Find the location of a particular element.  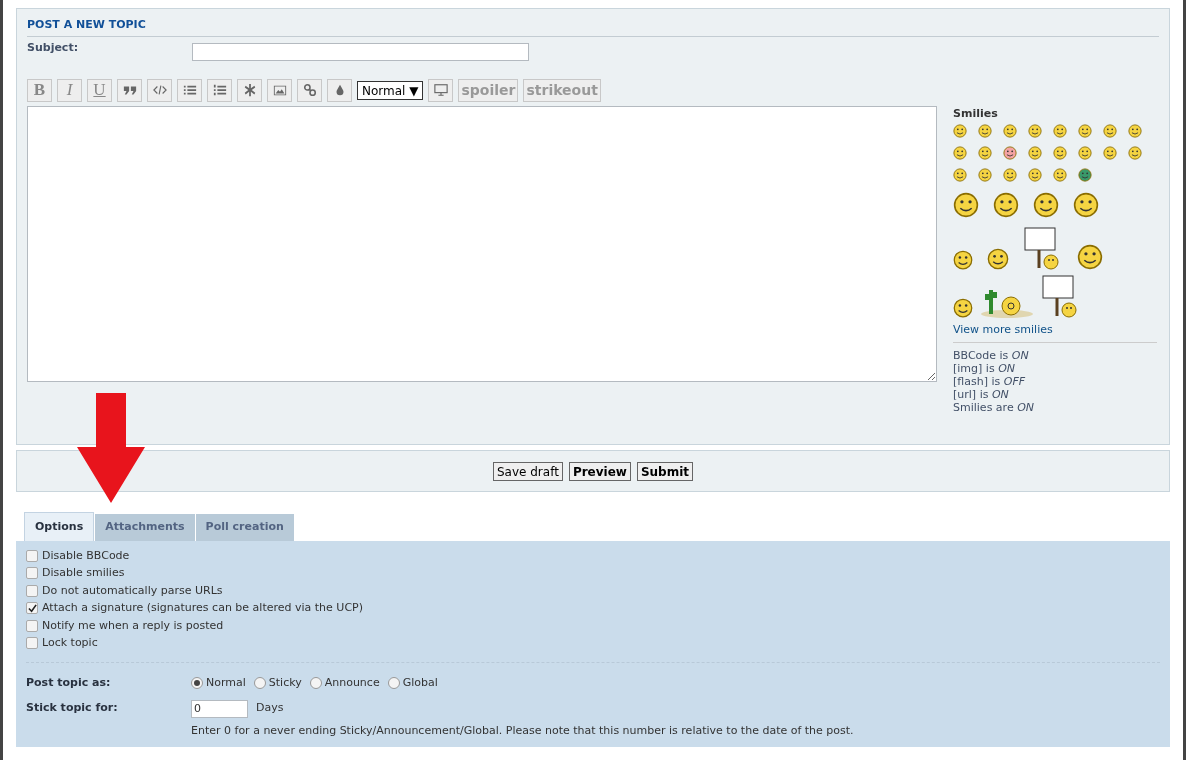

option-label: Notify me when a reply is posted is located at coordinates (133, 625).